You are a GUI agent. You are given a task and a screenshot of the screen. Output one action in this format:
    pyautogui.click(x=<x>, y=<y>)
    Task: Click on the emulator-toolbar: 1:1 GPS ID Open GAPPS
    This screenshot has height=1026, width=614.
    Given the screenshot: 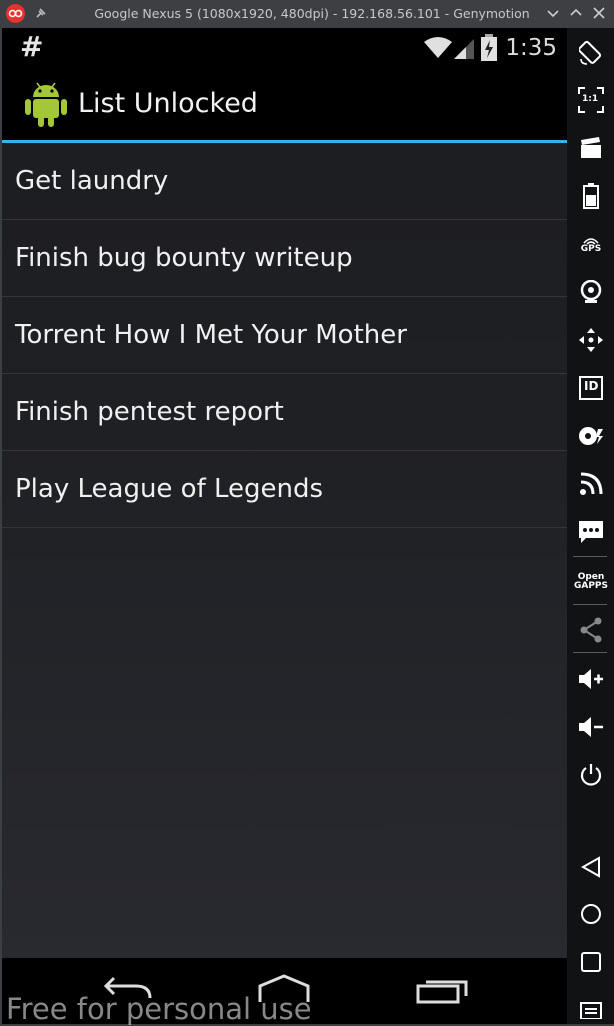 What is the action you would take?
    pyautogui.click(x=590, y=526)
    